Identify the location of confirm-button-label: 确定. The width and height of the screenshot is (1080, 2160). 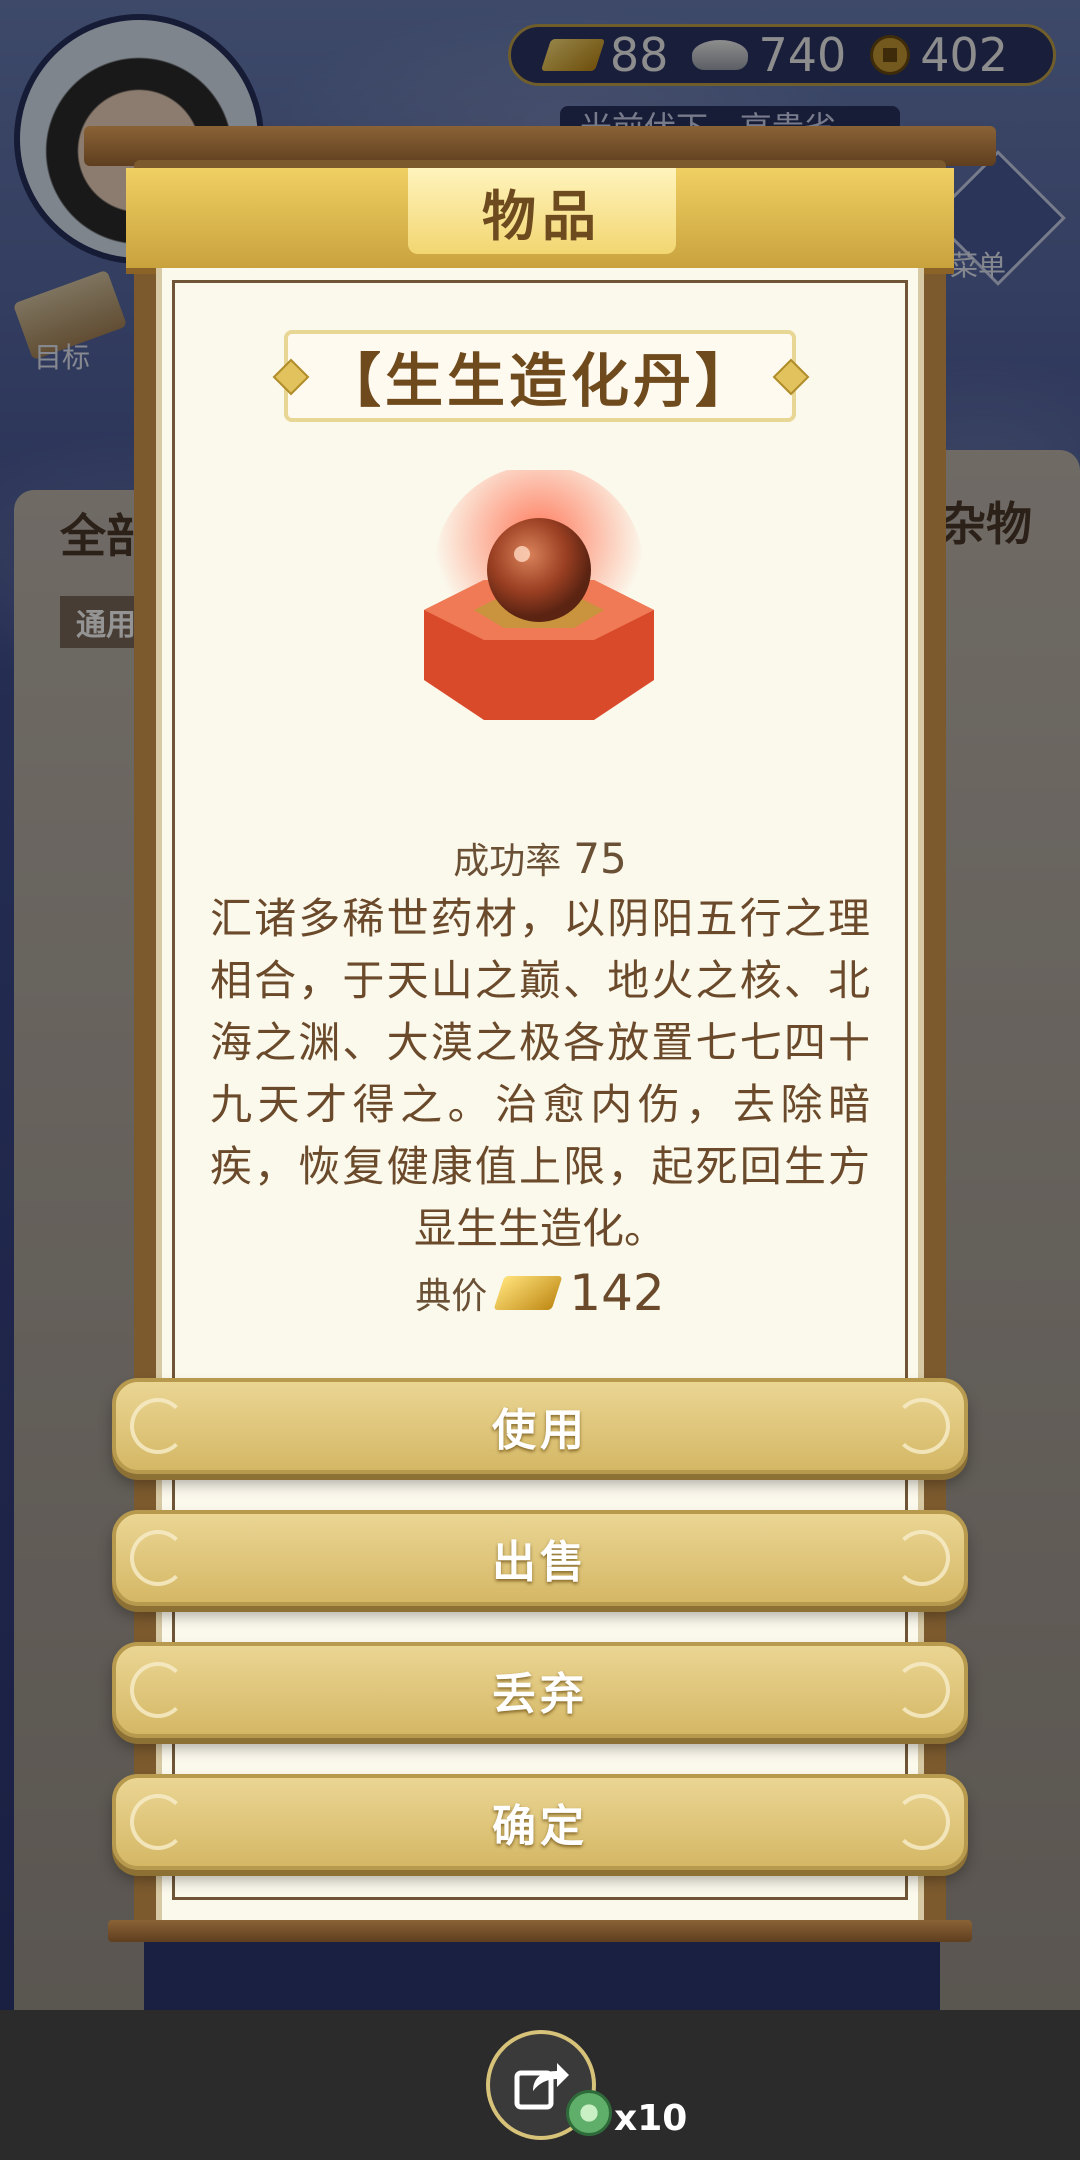
(540, 1826).